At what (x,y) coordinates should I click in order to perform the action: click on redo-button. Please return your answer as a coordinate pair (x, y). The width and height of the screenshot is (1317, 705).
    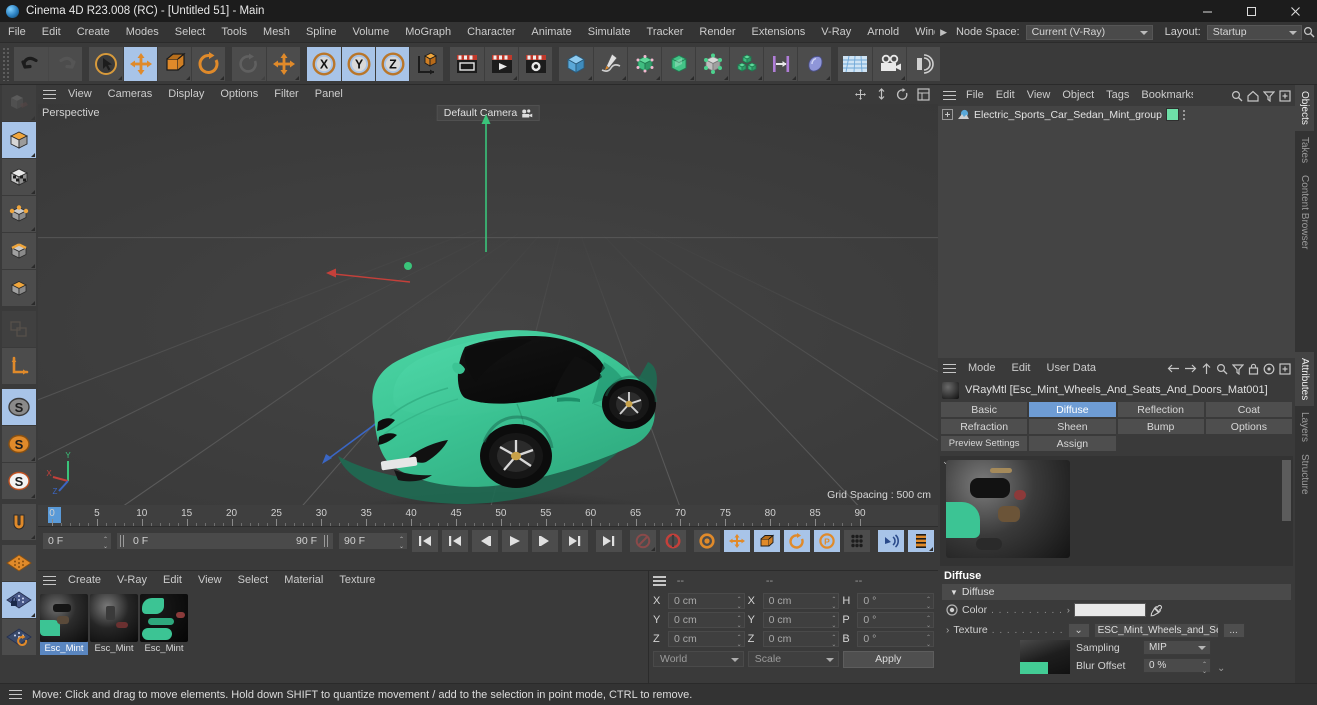
    Looking at the image, I should click on (65, 63).